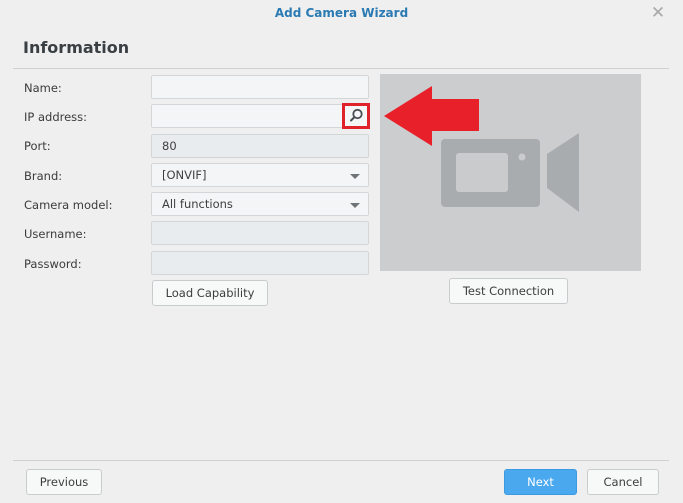 The image size is (683, 503). What do you see at coordinates (540, 482) in the screenshot?
I see `next-button: Next` at bounding box center [540, 482].